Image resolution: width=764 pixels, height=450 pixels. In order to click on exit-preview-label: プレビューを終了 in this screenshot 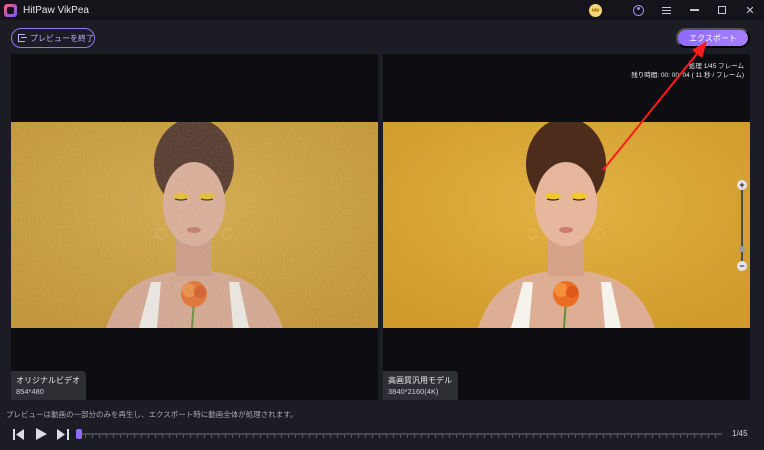, I will do `click(62, 38)`.